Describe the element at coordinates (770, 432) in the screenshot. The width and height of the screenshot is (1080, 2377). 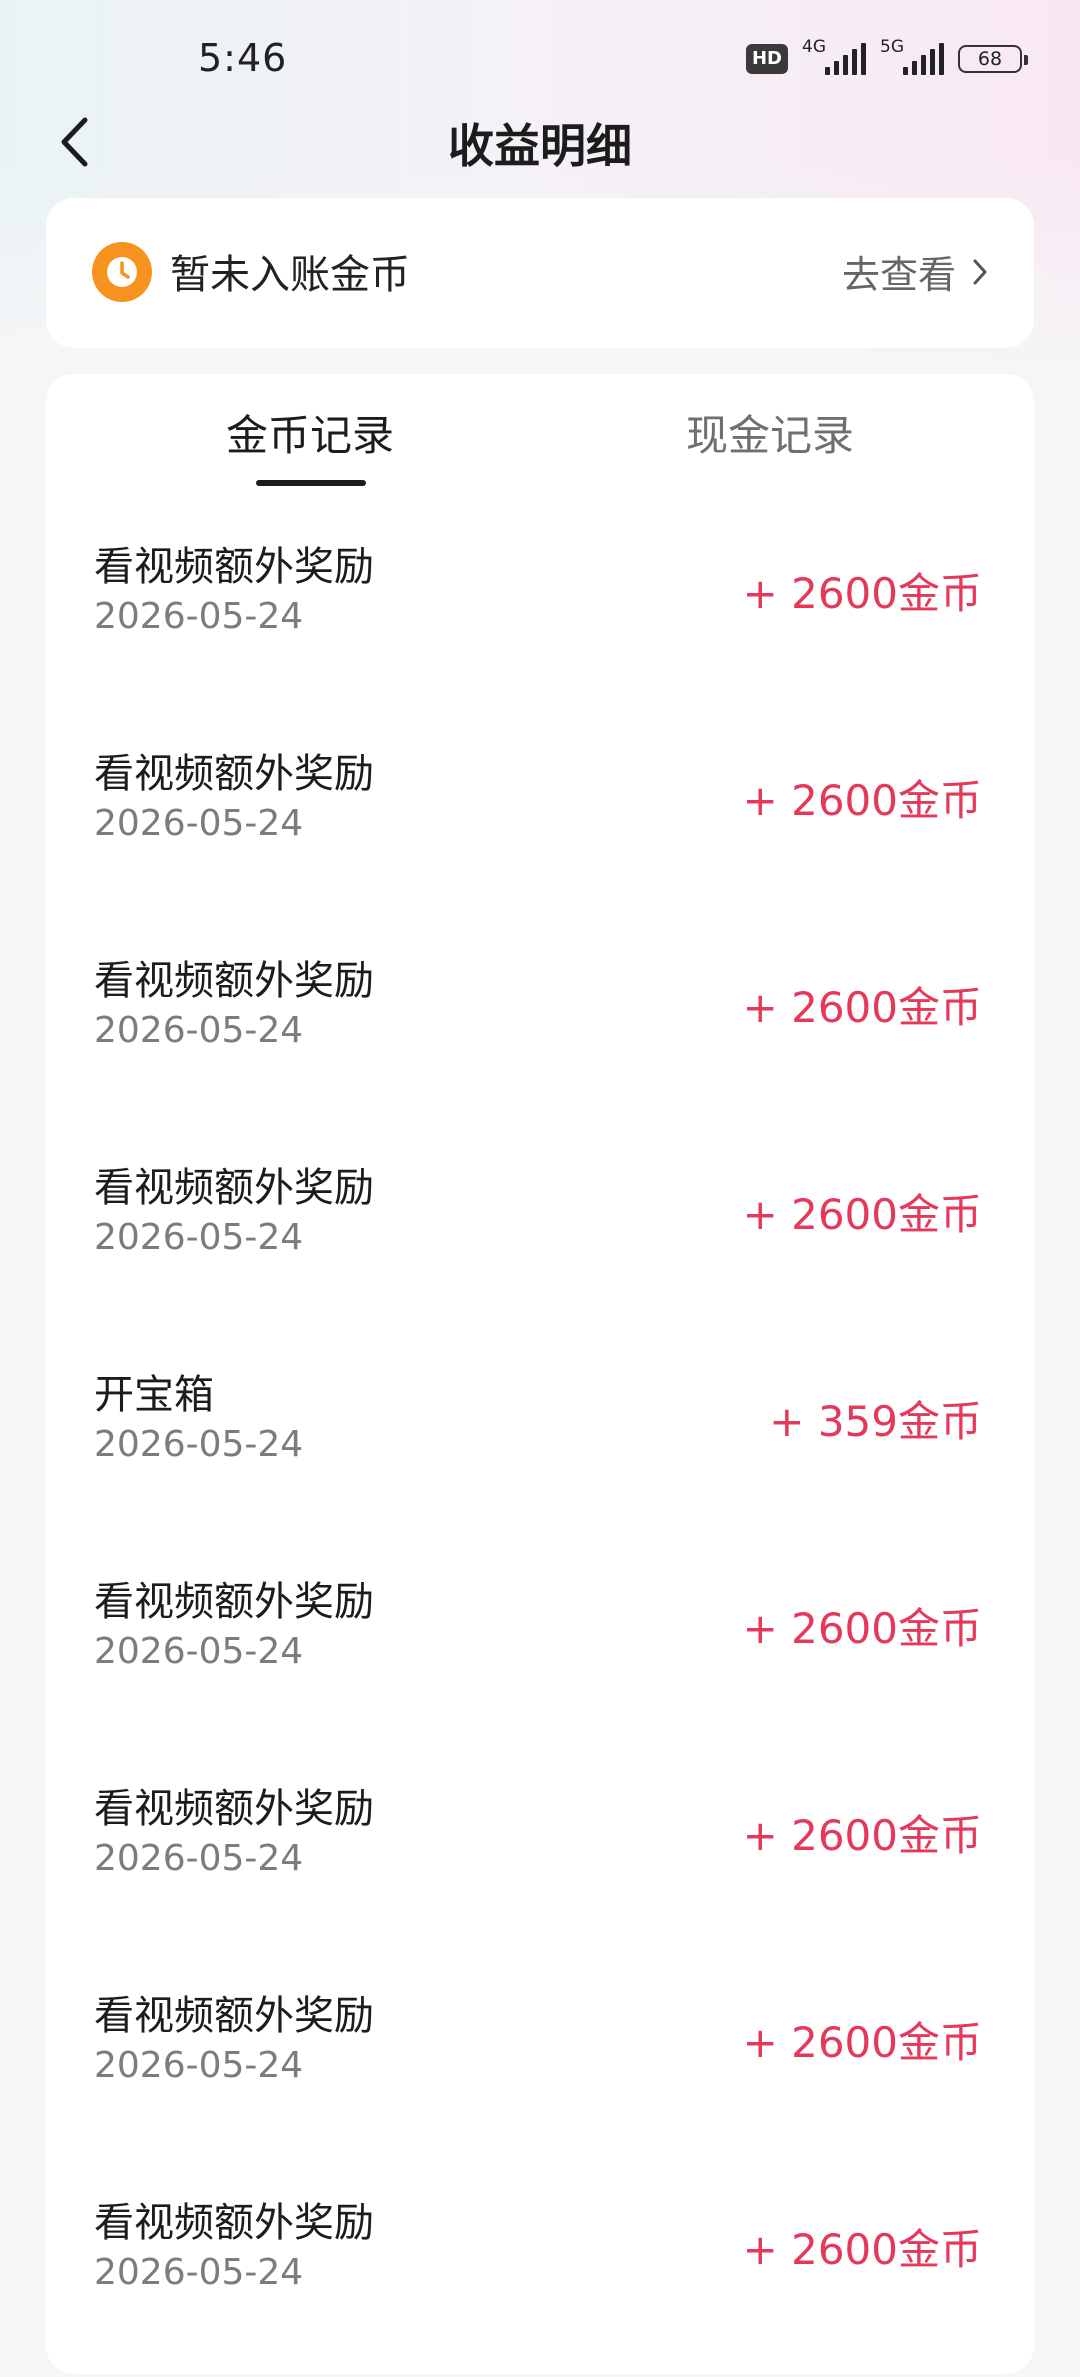
I see `tab-cash-records: 现金记录` at that location.